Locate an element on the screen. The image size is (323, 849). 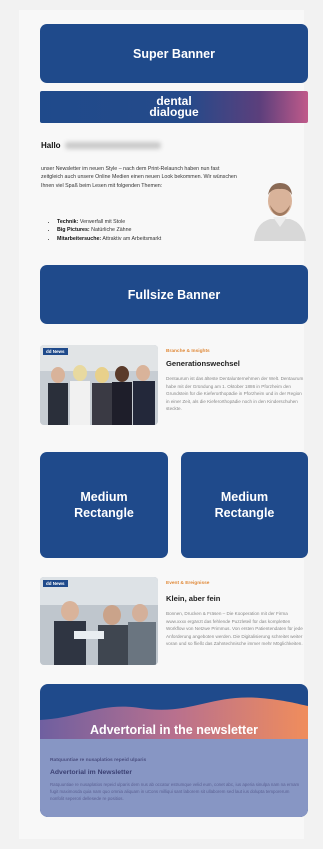
medium-rectangle-ad-left: Medium Rectangle is located at coordinates (104, 505).